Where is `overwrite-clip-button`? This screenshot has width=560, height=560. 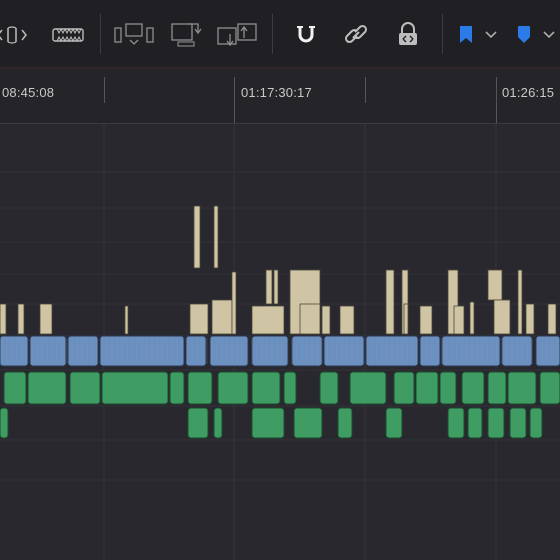
overwrite-clip-button is located at coordinates (186, 35).